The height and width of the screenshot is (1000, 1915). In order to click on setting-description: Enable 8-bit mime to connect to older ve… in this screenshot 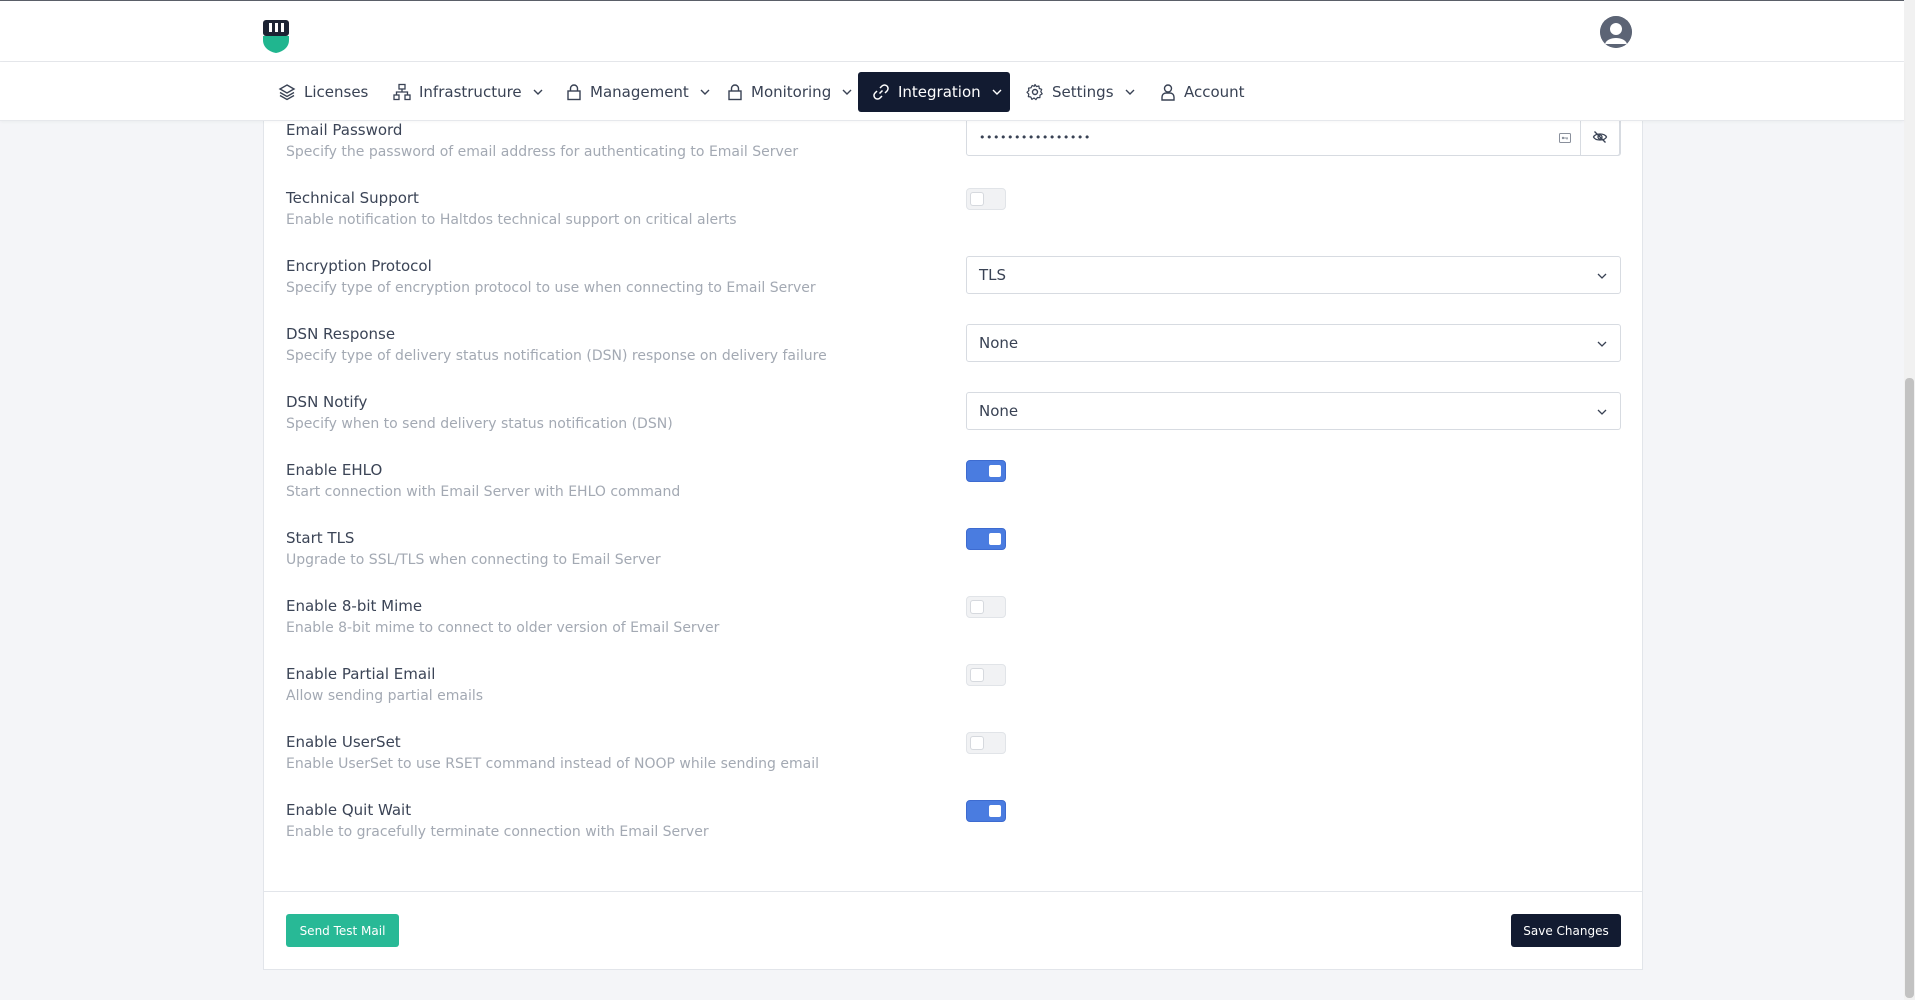, I will do `click(503, 628)`.